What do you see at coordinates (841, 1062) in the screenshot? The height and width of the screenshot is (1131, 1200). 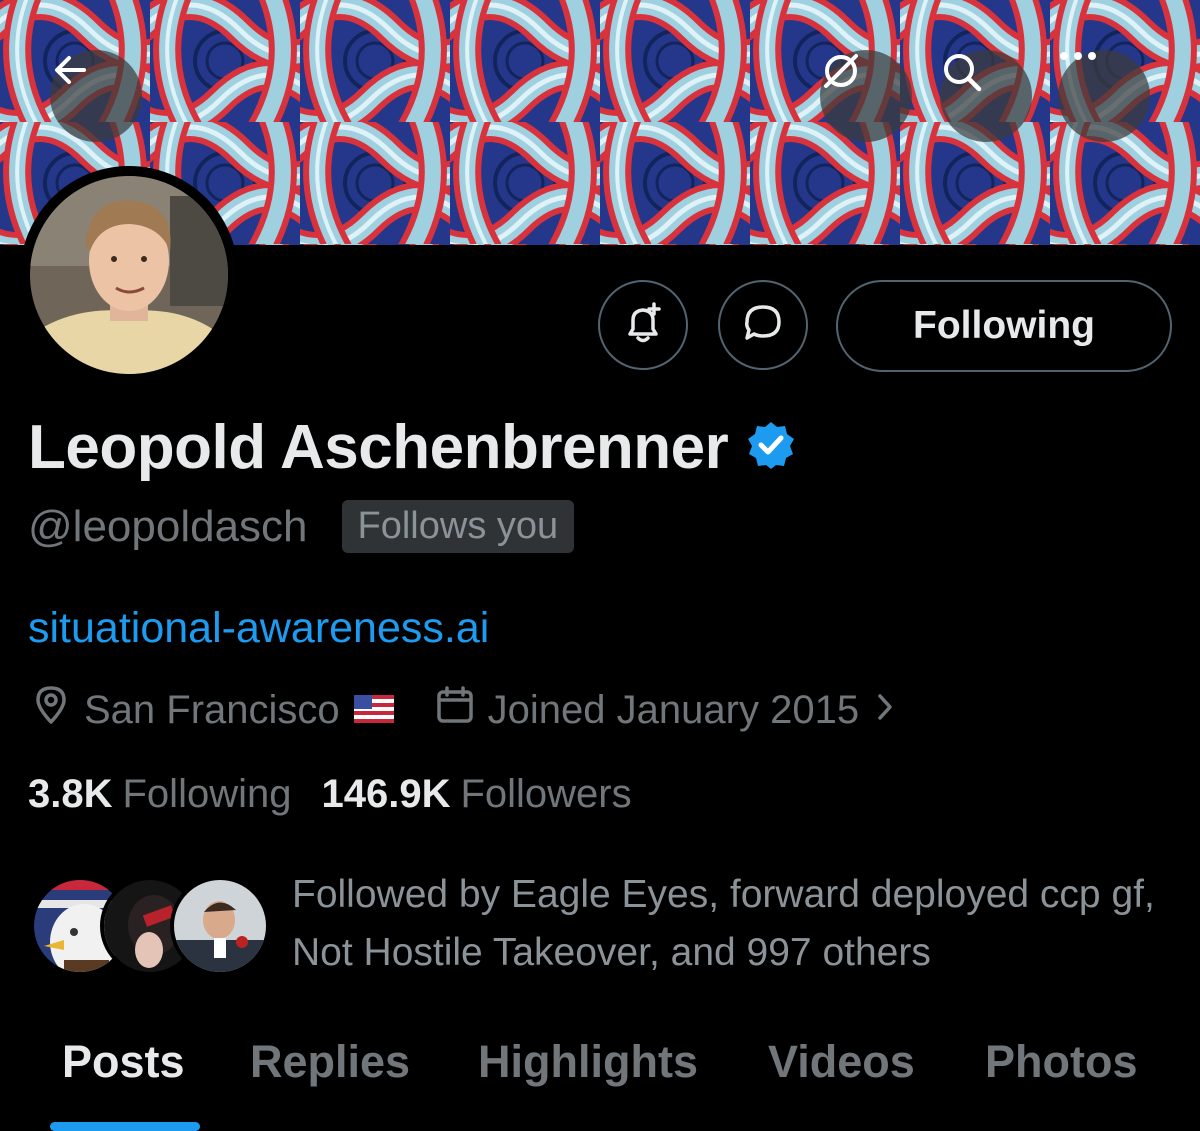 I see `tab-videos: Videos` at bounding box center [841, 1062].